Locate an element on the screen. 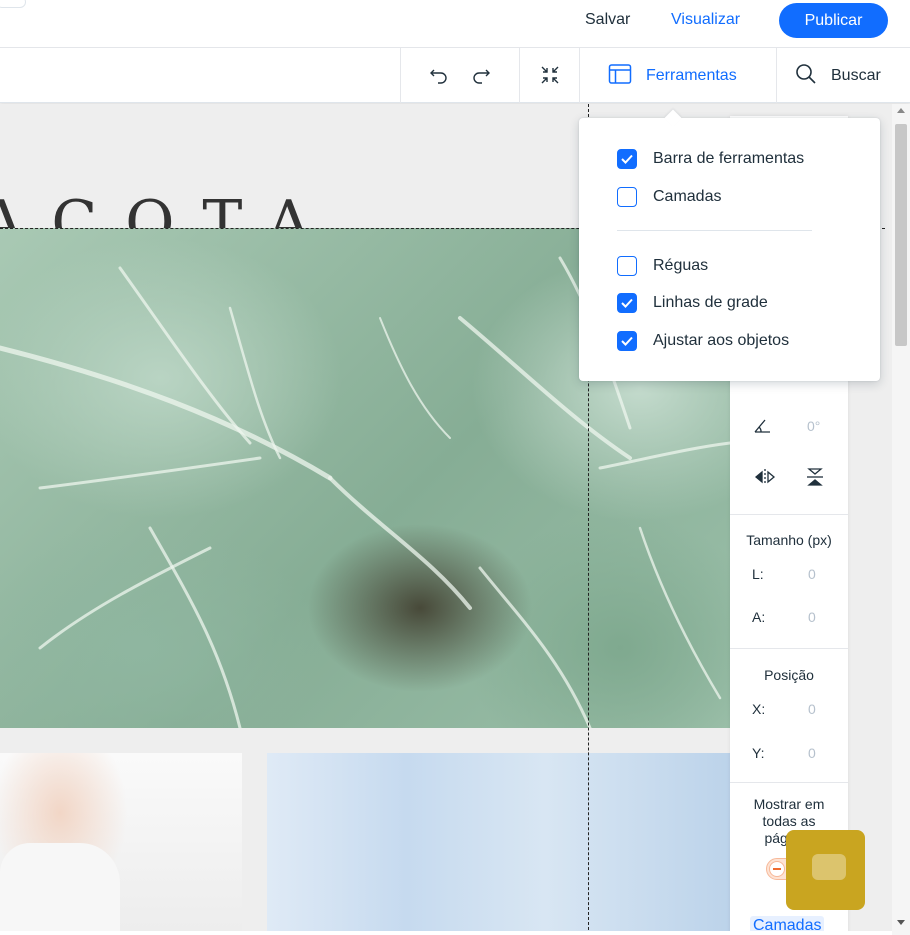  search-icon is located at coordinates (806, 76).